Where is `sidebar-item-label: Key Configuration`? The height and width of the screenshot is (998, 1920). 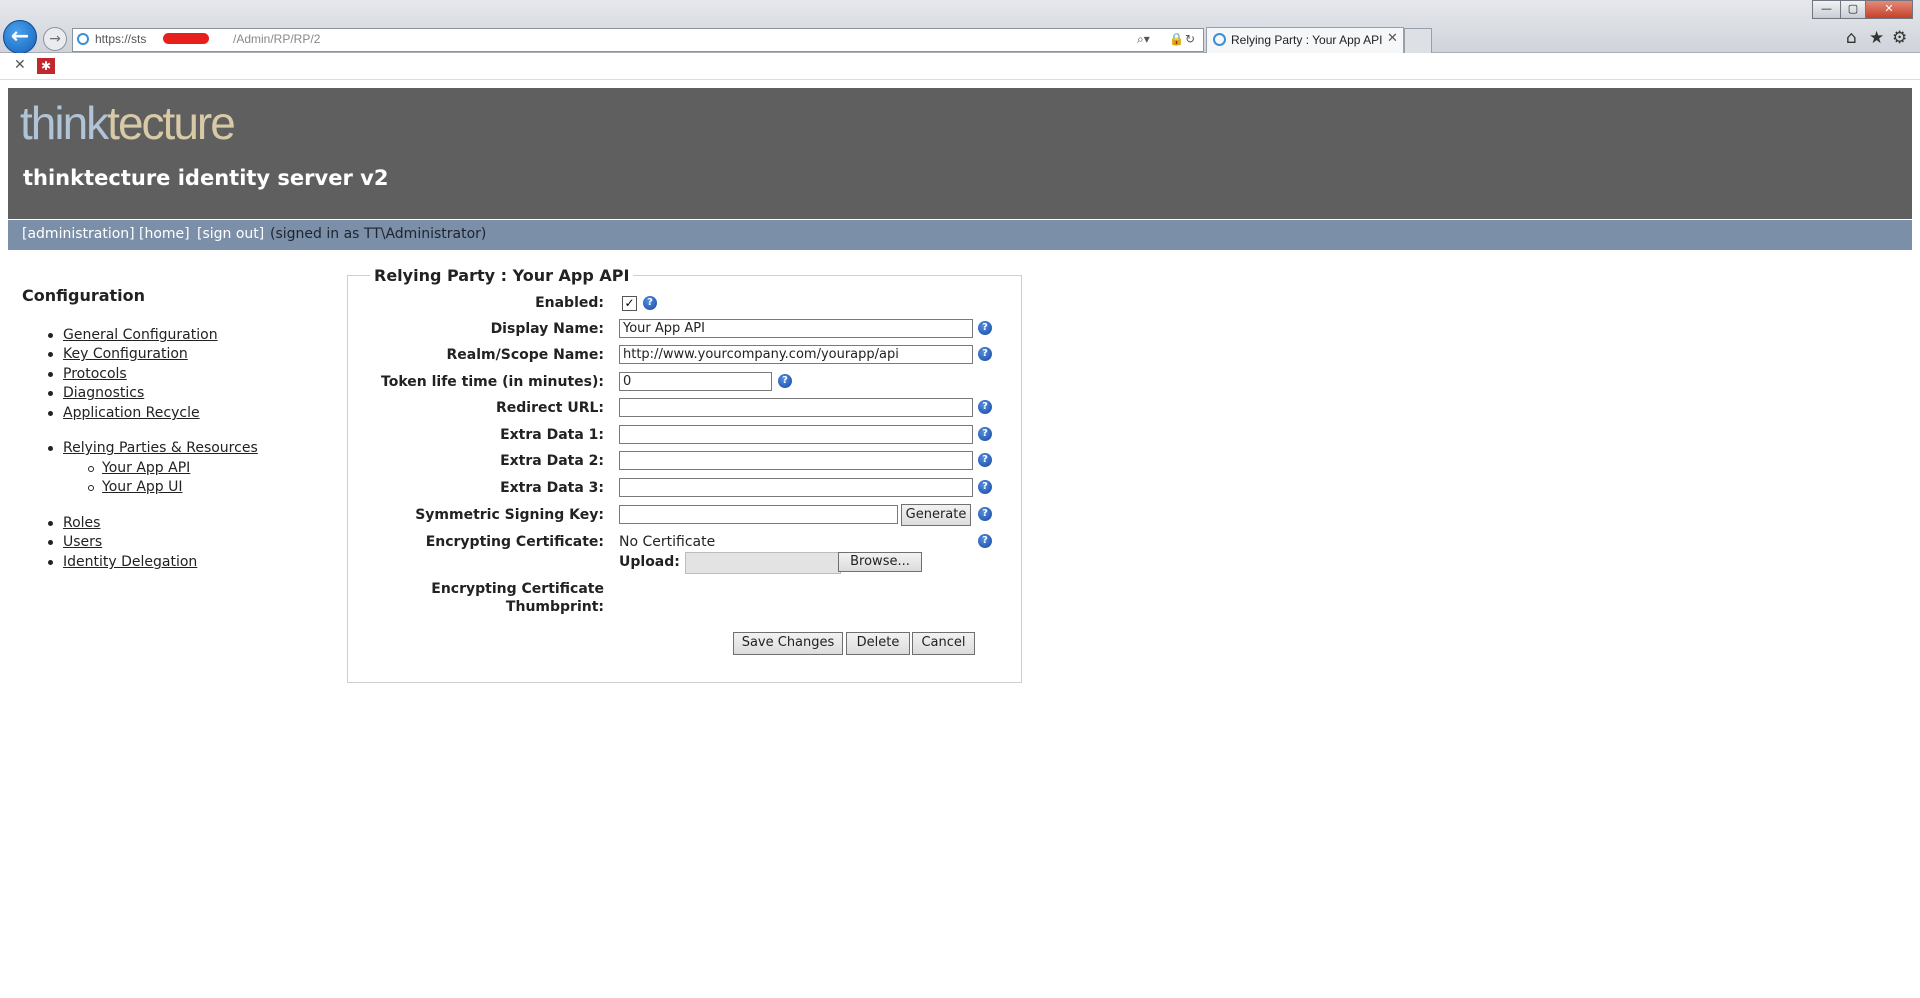
sidebar-item-label: Key Configuration is located at coordinates (125, 354).